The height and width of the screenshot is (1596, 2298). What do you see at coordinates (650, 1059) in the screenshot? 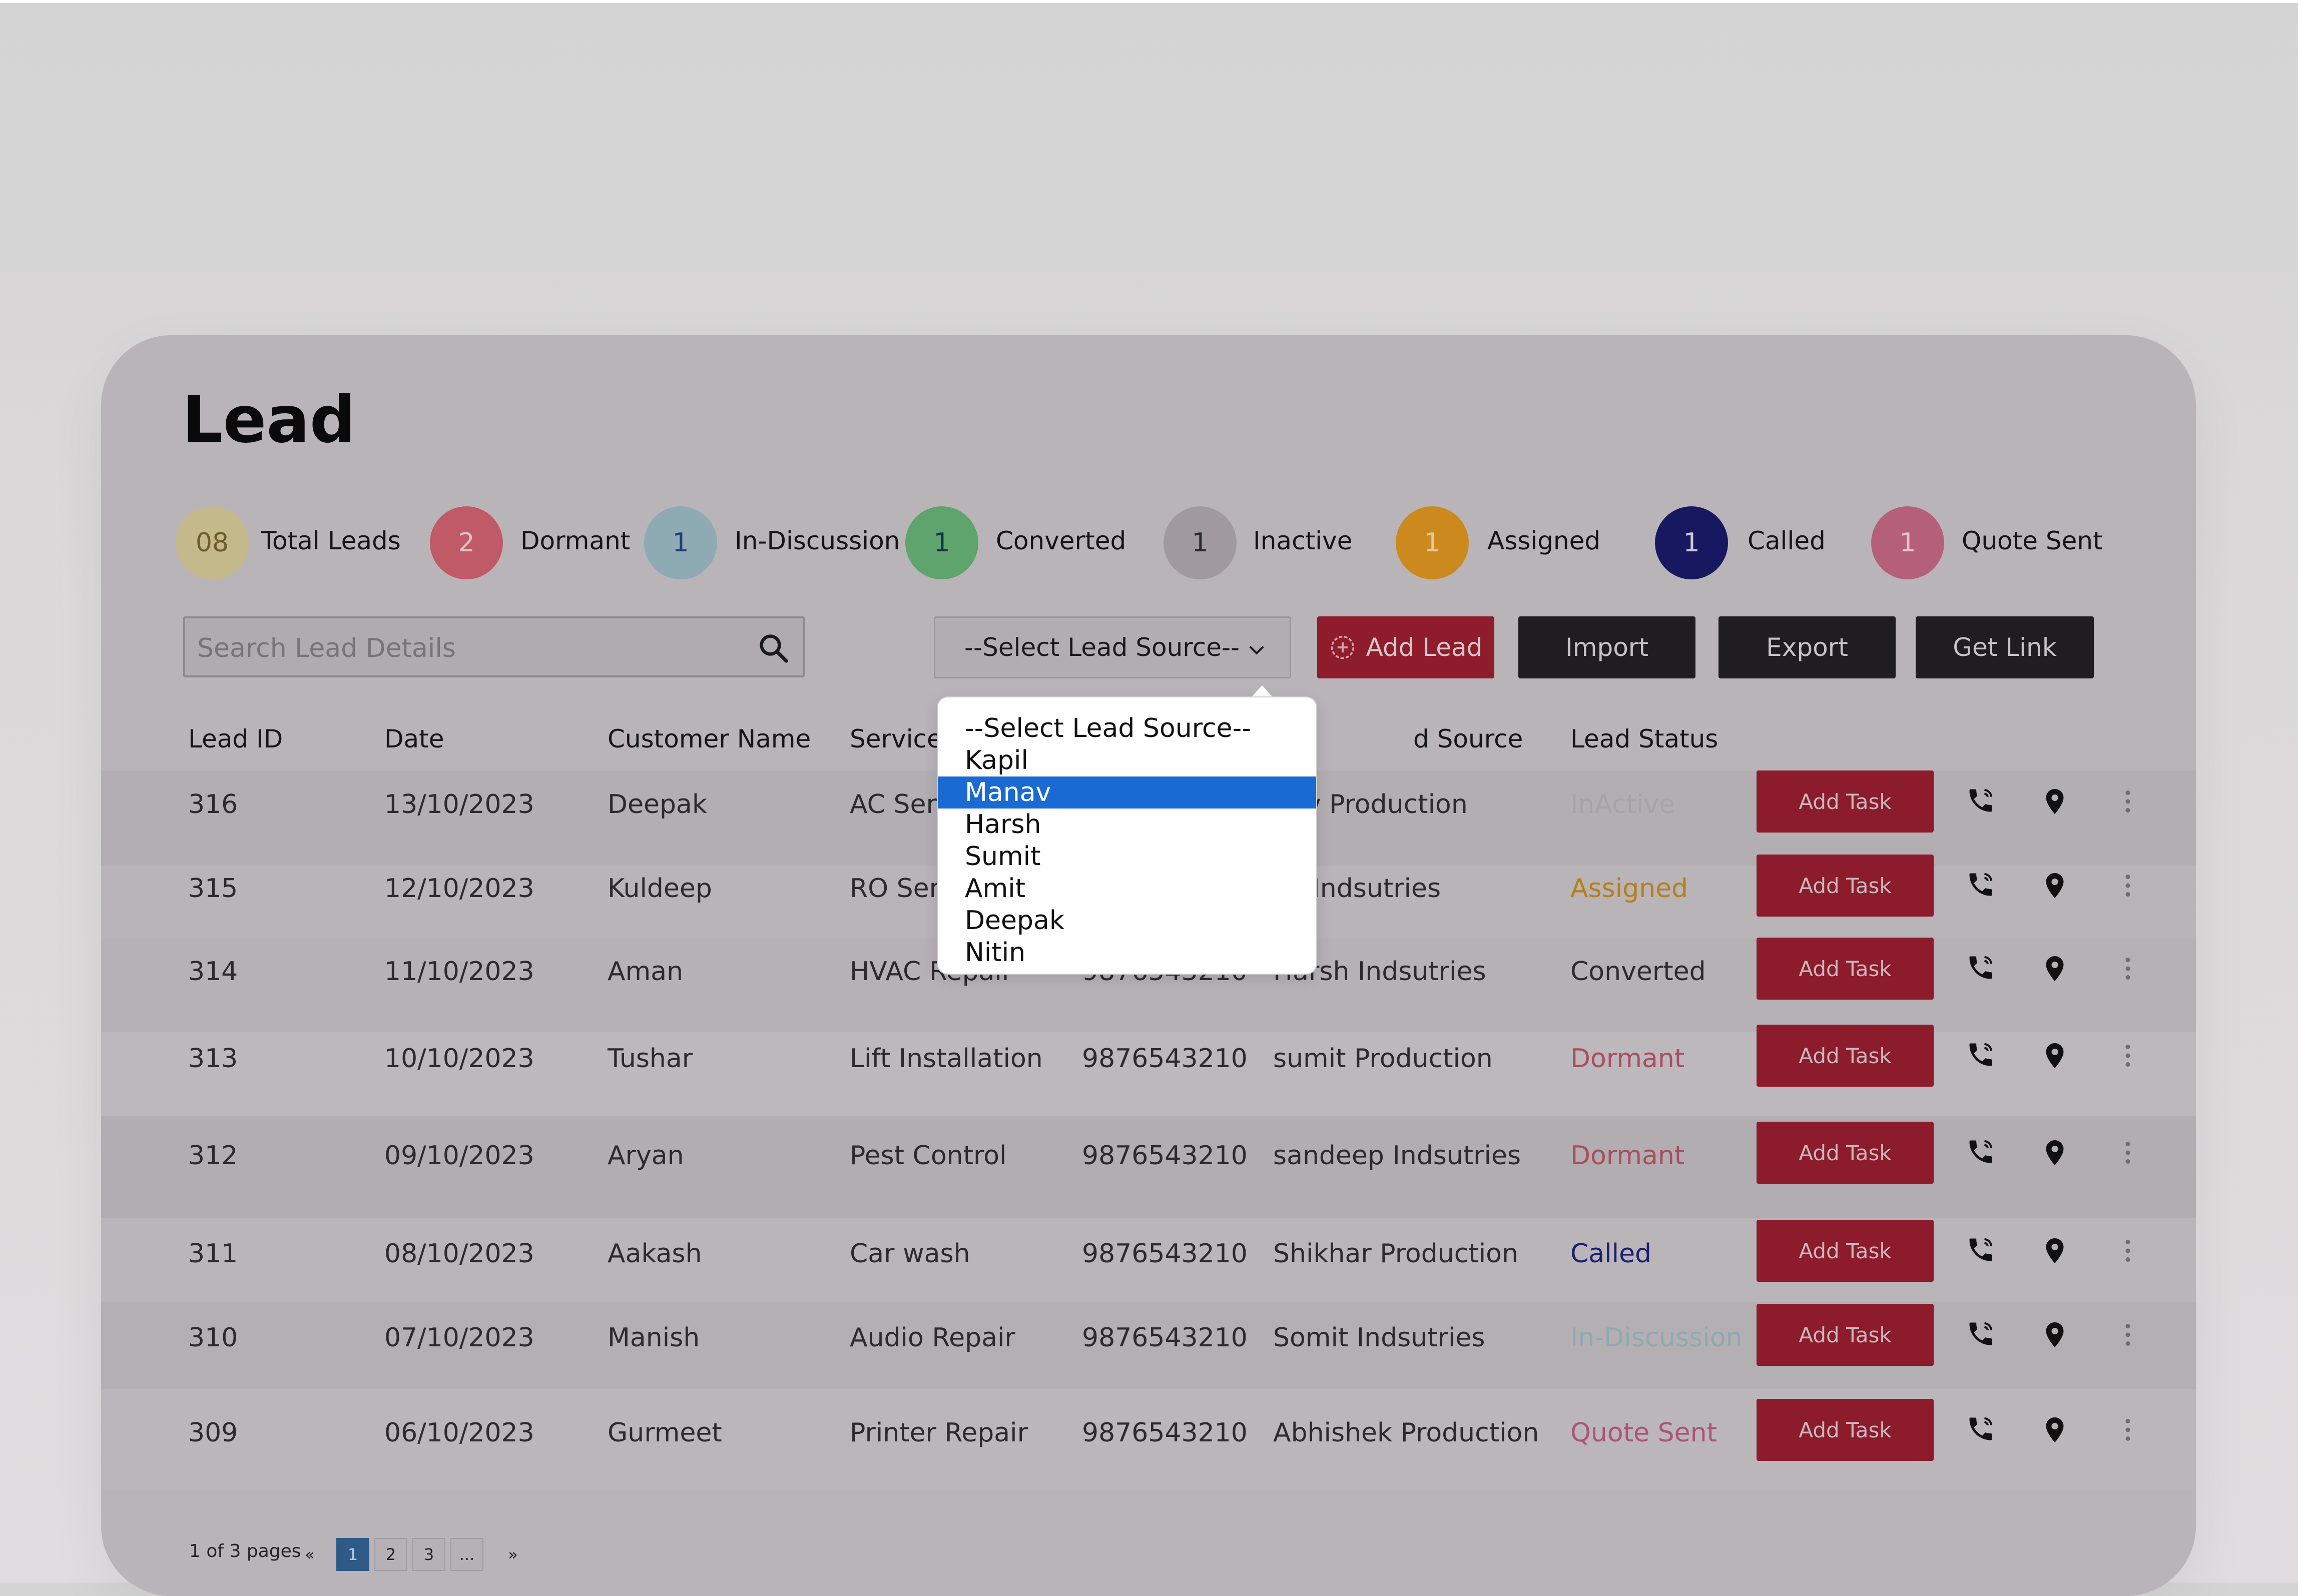
I see `cell-customer-name: Tushar` at bounding box center [650, 1059].